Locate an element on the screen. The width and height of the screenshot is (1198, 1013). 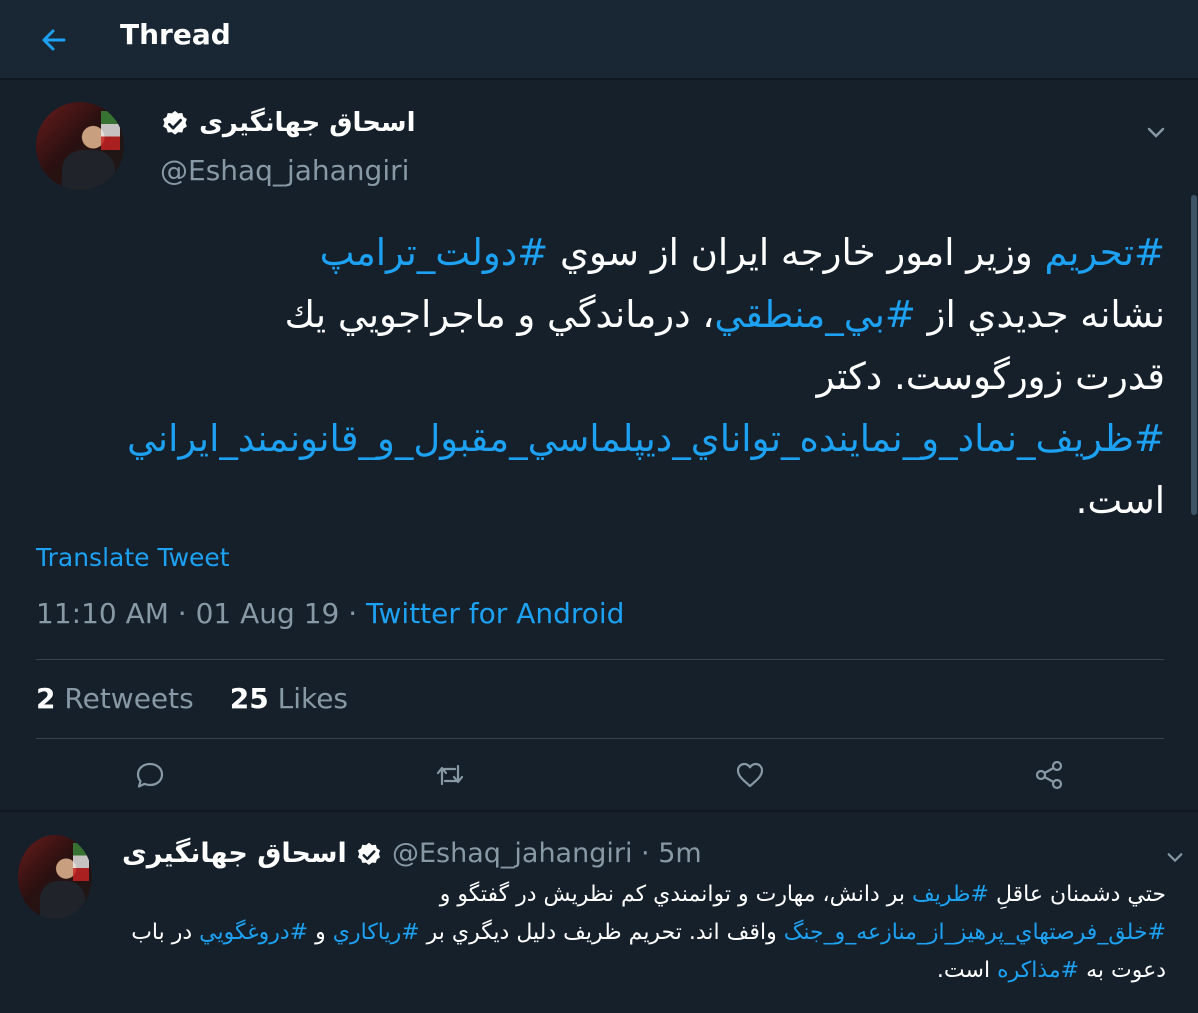
text-segment: واقف اند. تحريم ظريف دليل ديگري بر is located at coordinates (601, 932).